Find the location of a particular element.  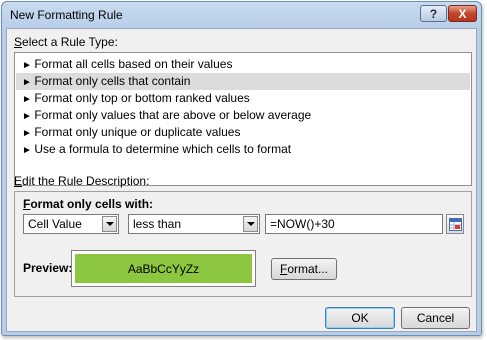

rule-type-item-selected: ► Format only cells that contain is located at coordinates (243, 81).